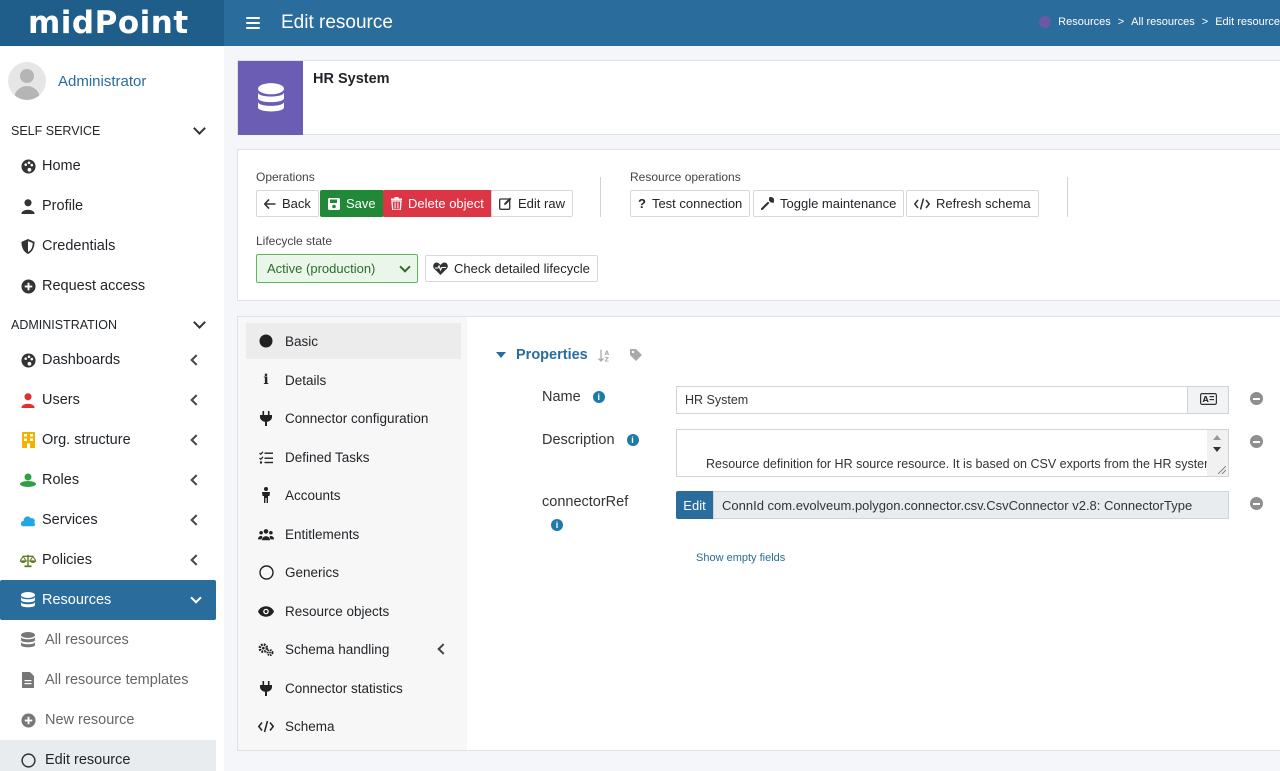 The image size is (1280, 771). I want to click on sort-icon: AZ, so click(604, 355).